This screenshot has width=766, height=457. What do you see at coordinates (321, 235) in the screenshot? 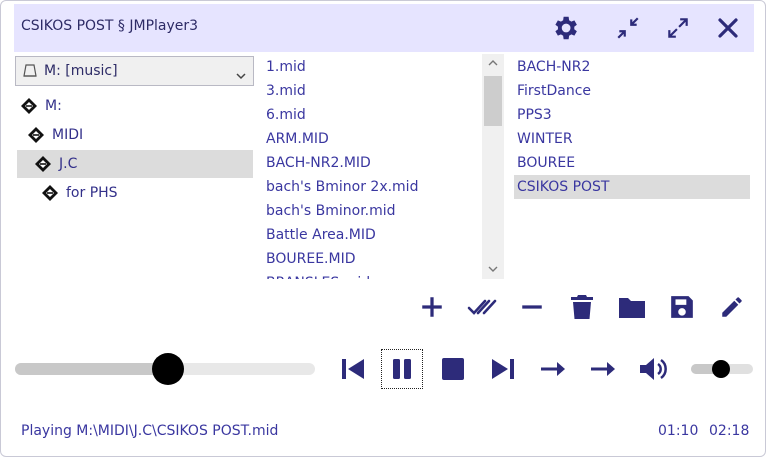
I see `file-list-item: Battle Area.MID` at bounding box center [321, 235].